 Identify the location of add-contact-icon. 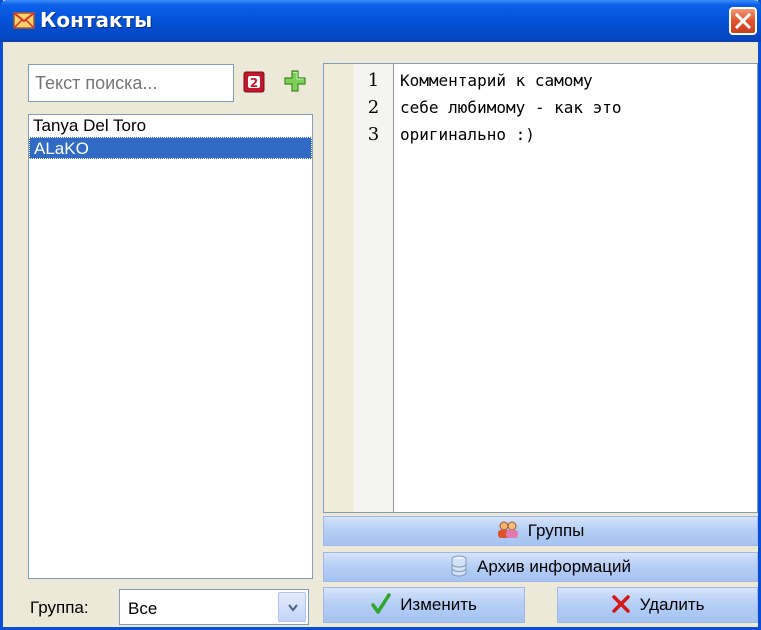
(295, 81).